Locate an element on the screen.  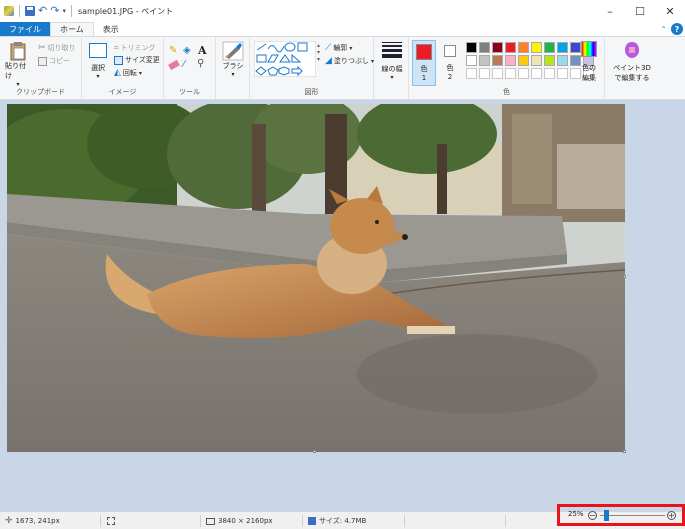
outline-label: 輪郭 is located at coordinates (340, 48).